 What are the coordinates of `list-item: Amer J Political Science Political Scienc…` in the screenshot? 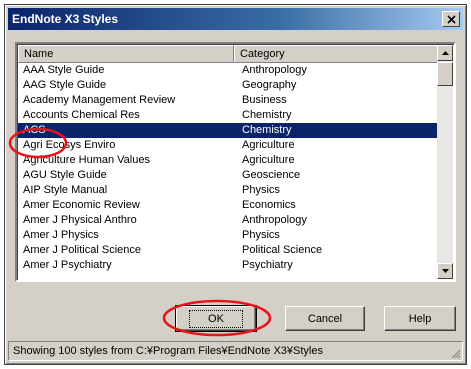 It's located at (228, 250).